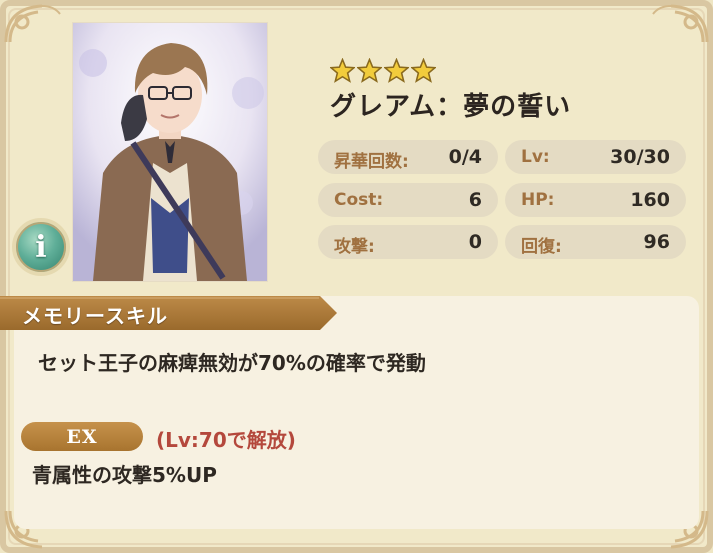  I want to click on ex-badge-label: EX, so click(82, 436).